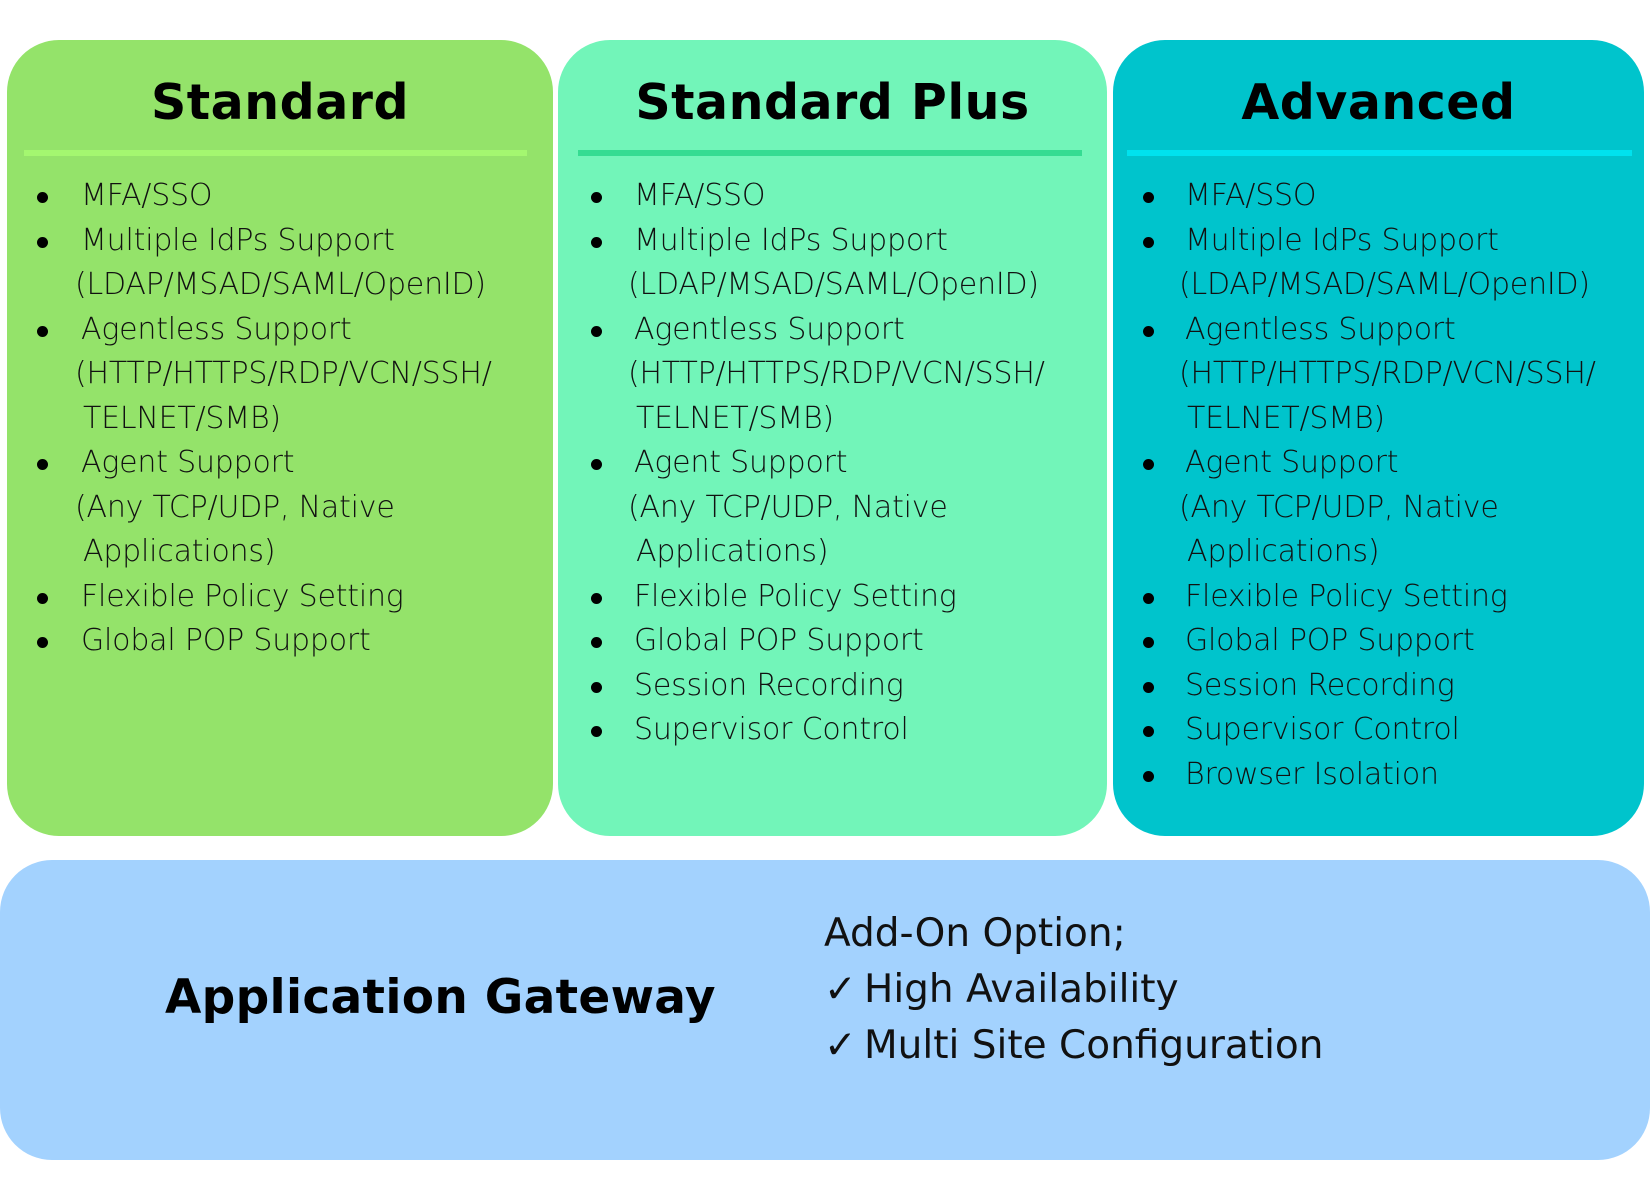 This screenshot has width=1650, height=1200. What do you see at coordinates (975, 933) in the screenshot?
I see `addon-label: Add-On Option;` at bounding box center [975, 933].